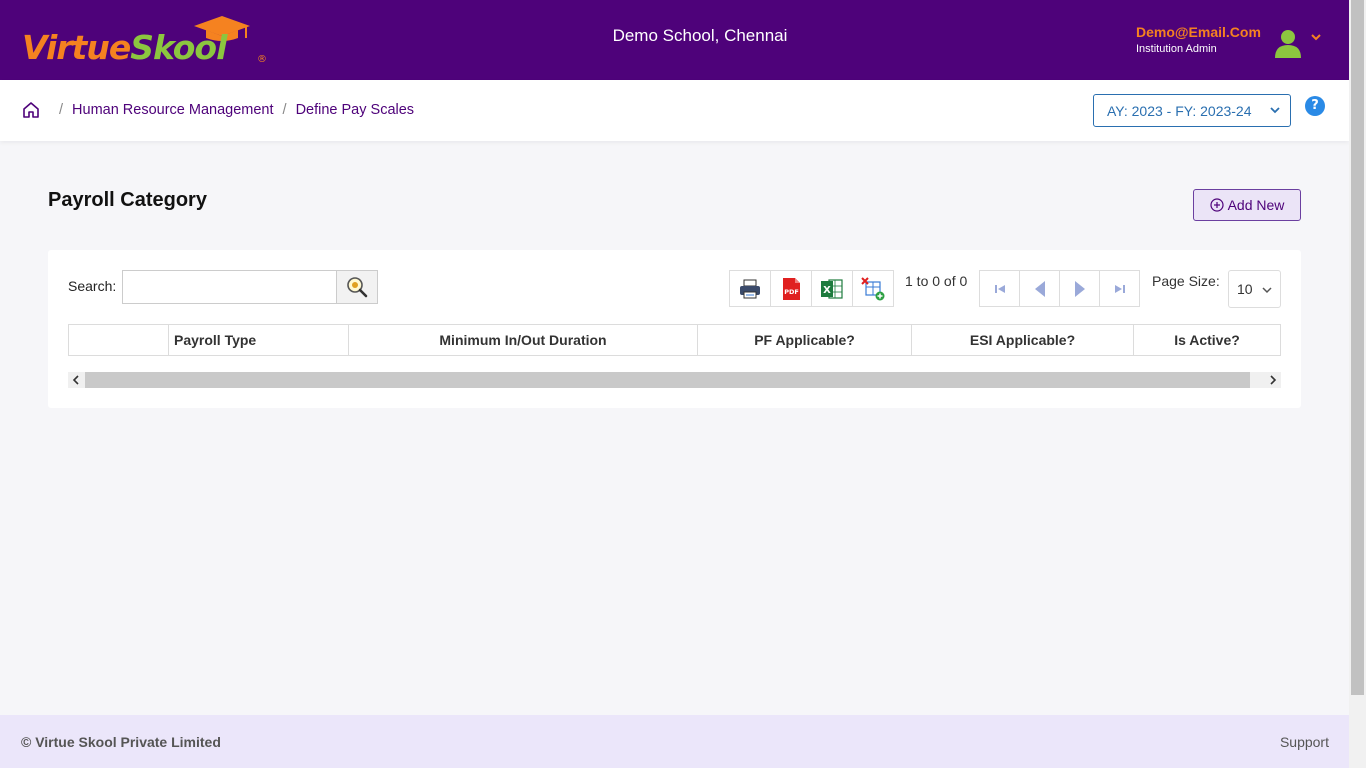 The image size is (1366, 768). I want to click on vertical-scroll-thumb, so click(1357, 347).